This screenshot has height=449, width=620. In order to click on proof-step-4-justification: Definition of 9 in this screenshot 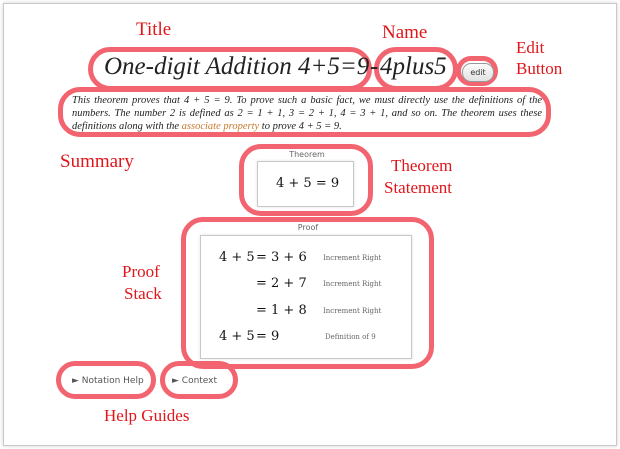, I will do `click(350, 337)`.